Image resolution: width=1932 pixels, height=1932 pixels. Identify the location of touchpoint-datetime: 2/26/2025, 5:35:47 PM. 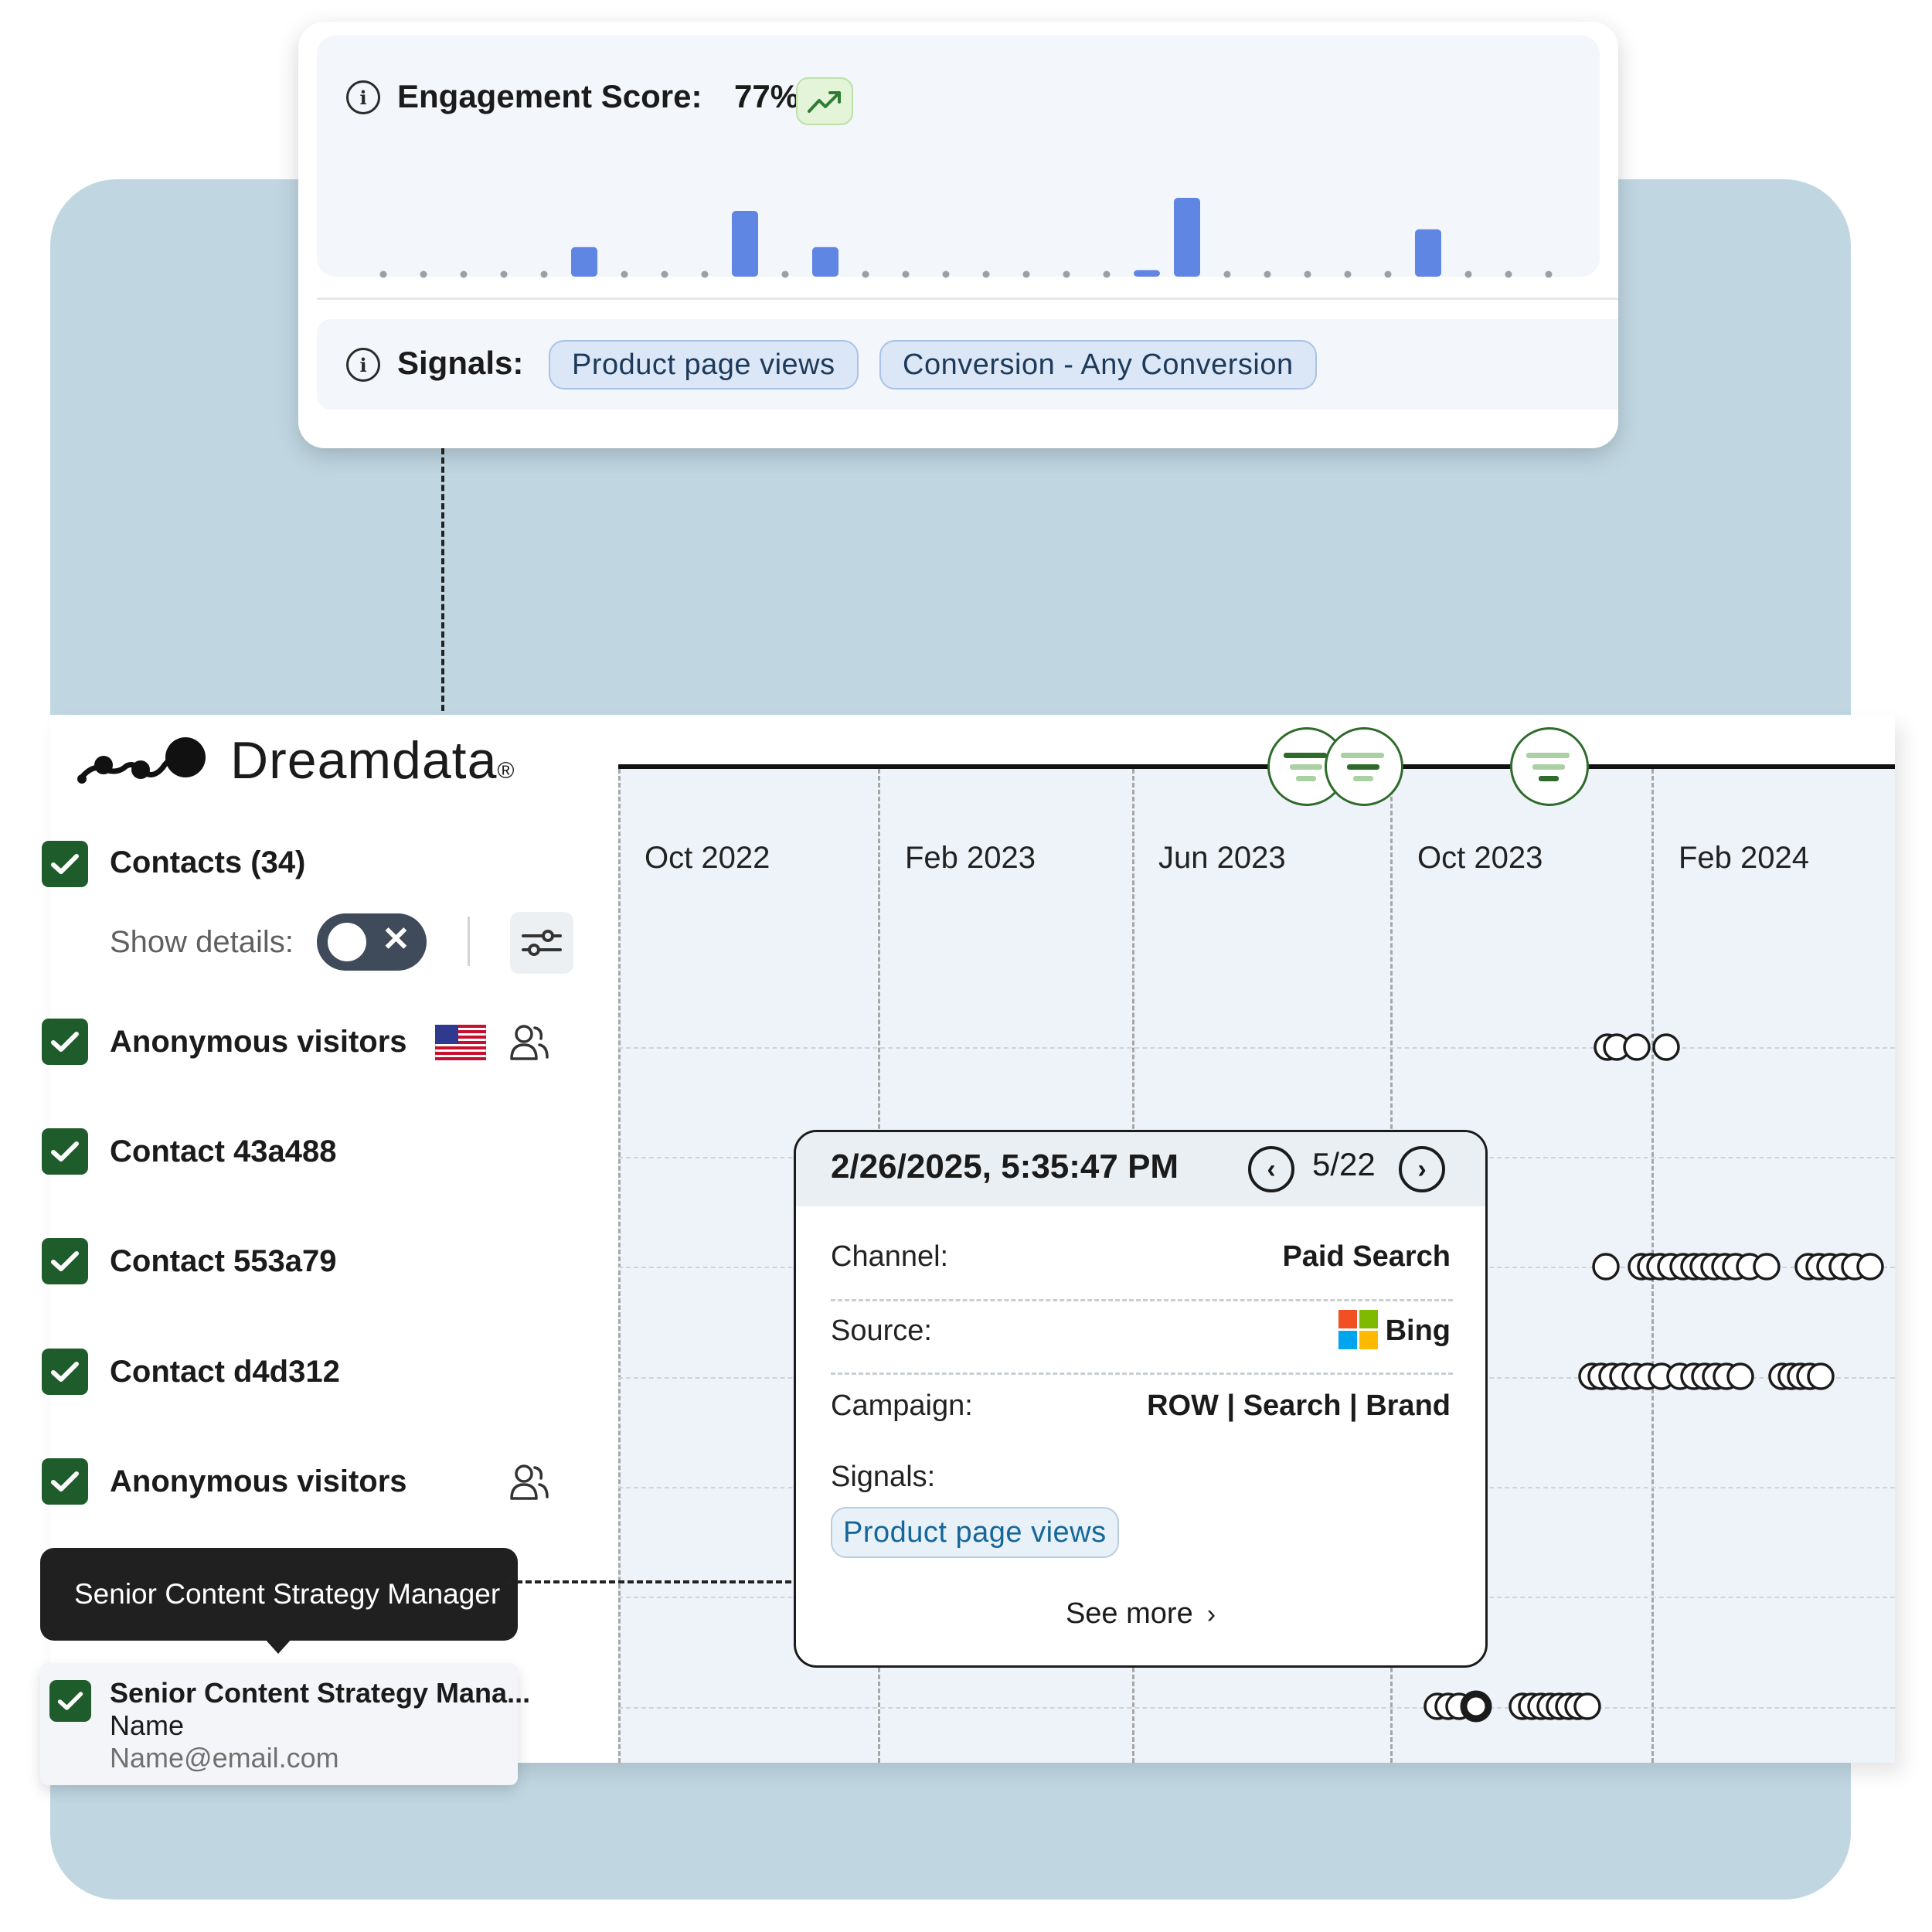
(1005, 1166).